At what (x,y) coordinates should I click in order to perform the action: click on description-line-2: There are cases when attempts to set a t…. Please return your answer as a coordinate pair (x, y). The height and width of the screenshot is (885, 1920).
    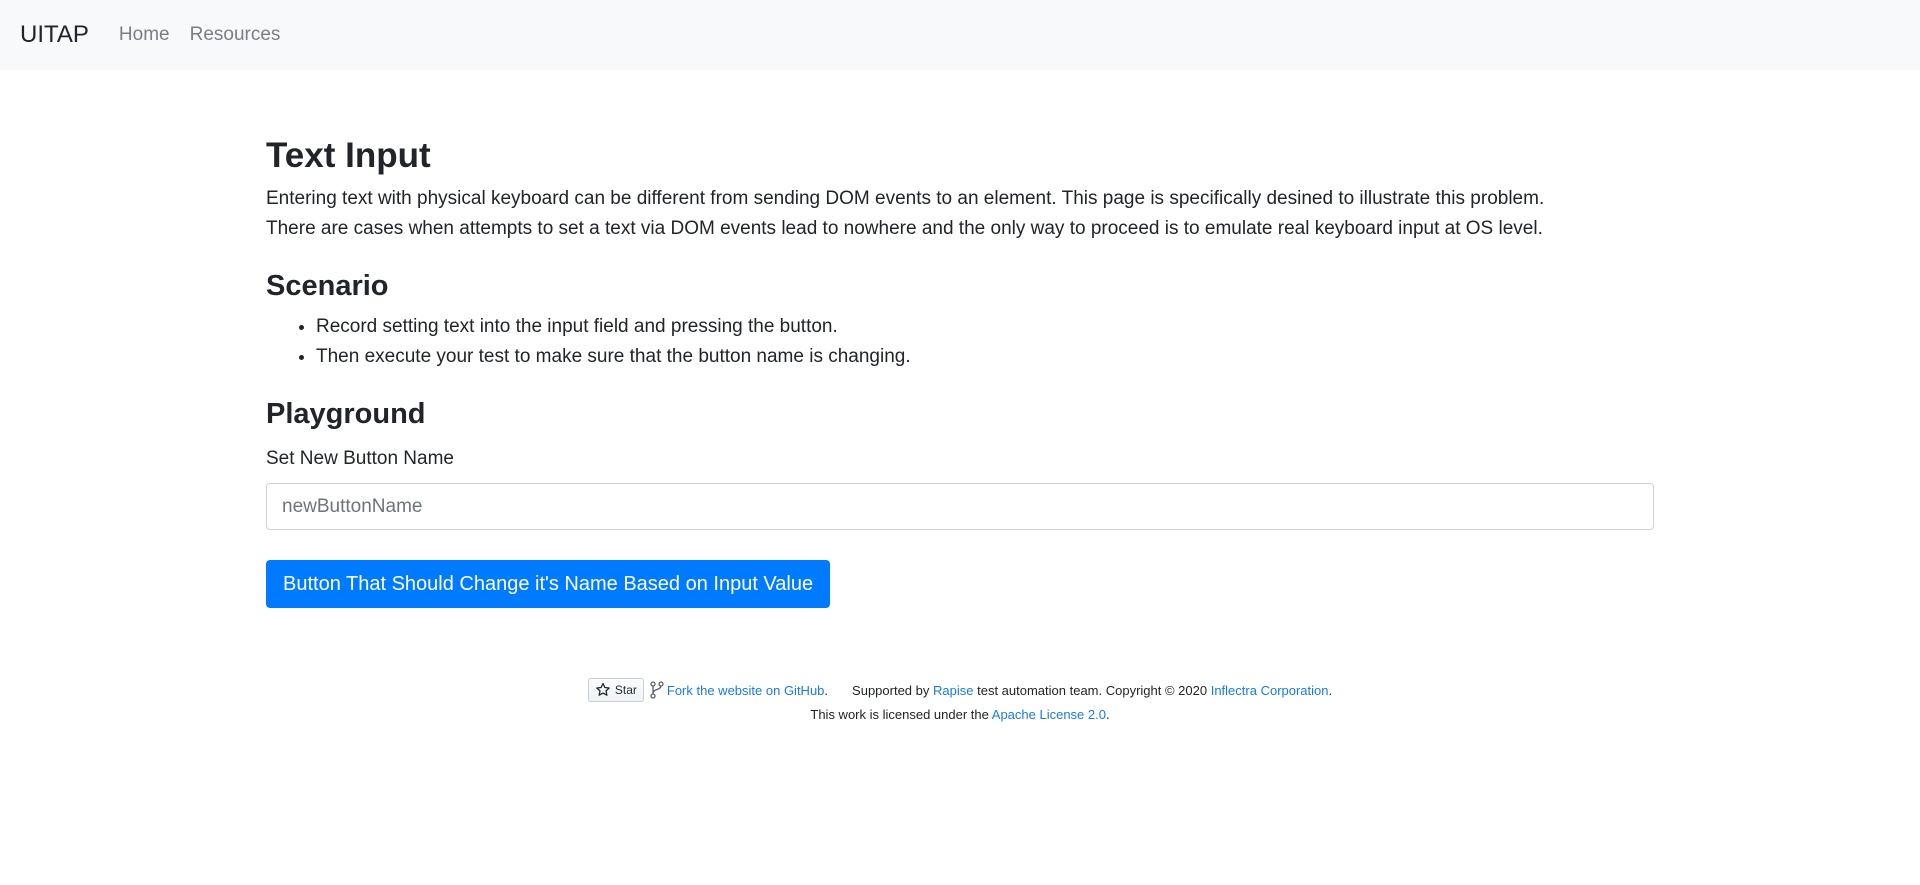
    Looking at the image, I should click on (904, 228).